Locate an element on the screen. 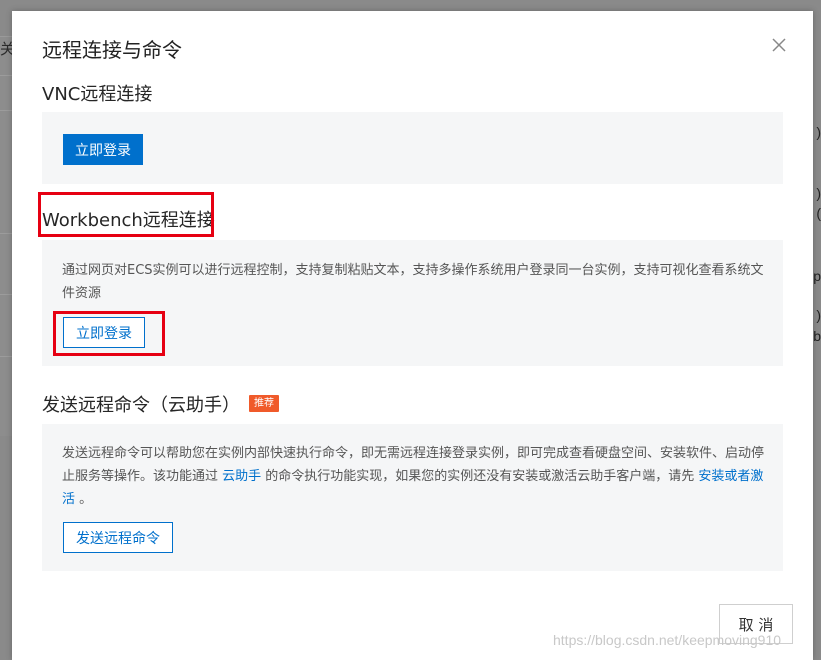 Image resolution: width=821 pixels, height=660 pixels. send-remote-command-button: 发送远程命令 is located at coordinates (118, 537).